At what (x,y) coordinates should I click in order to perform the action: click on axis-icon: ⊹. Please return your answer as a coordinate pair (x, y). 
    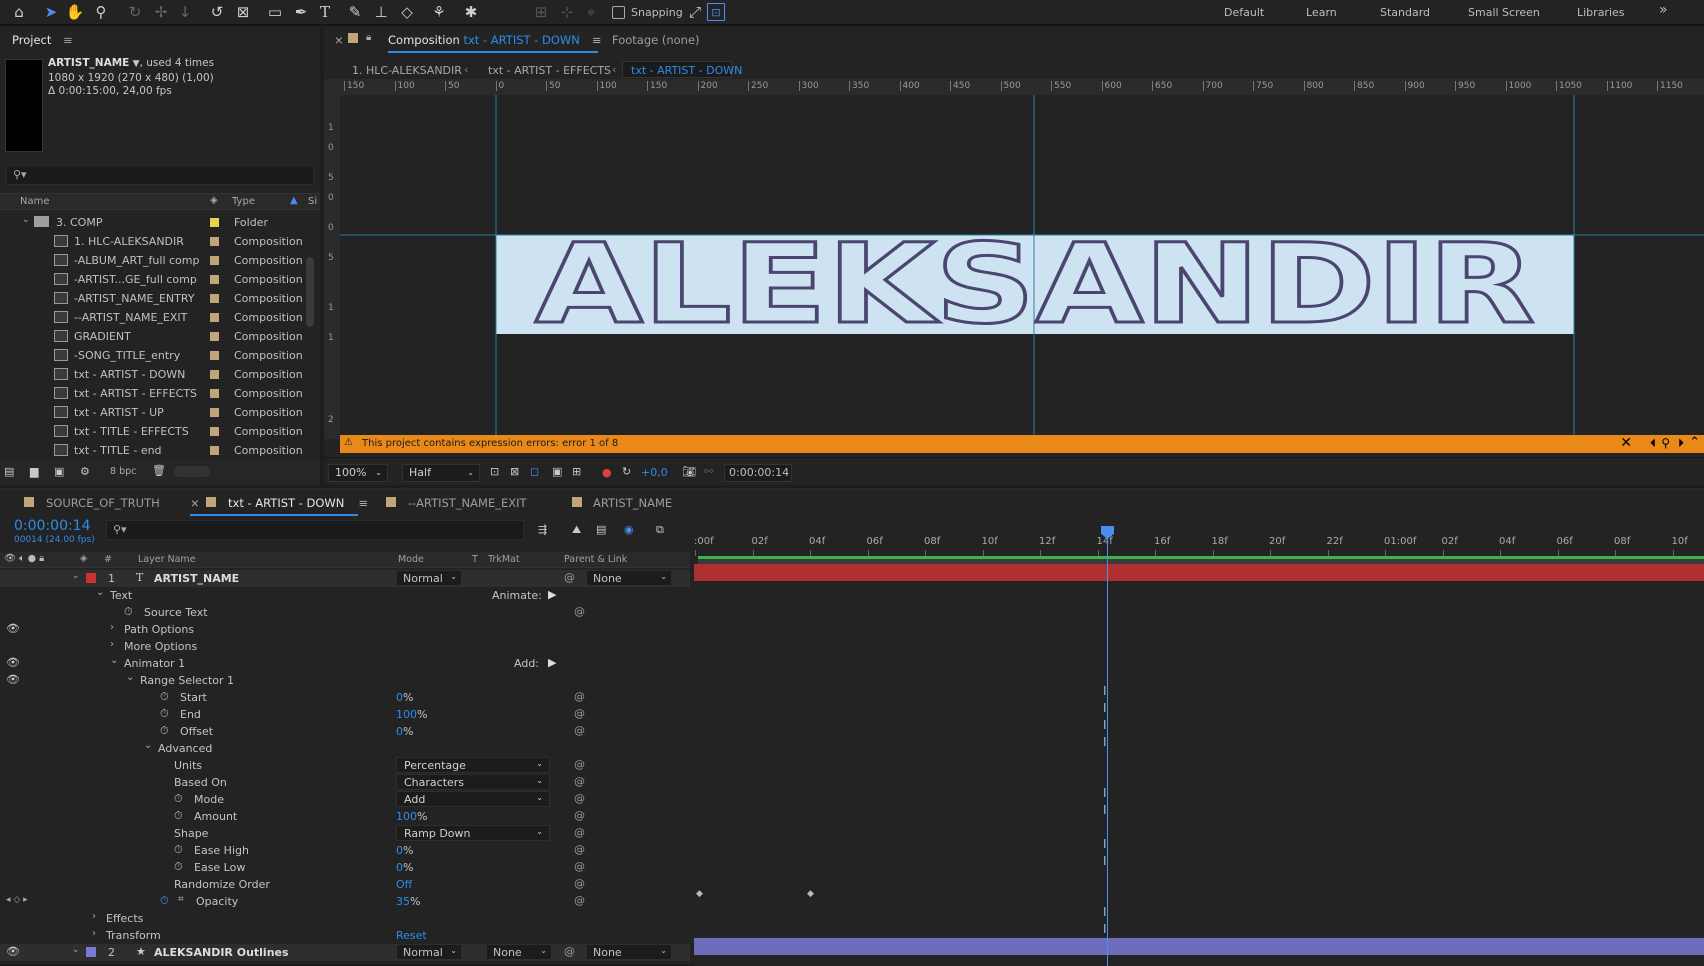
    Looking at the image, I should click on (567, 12).